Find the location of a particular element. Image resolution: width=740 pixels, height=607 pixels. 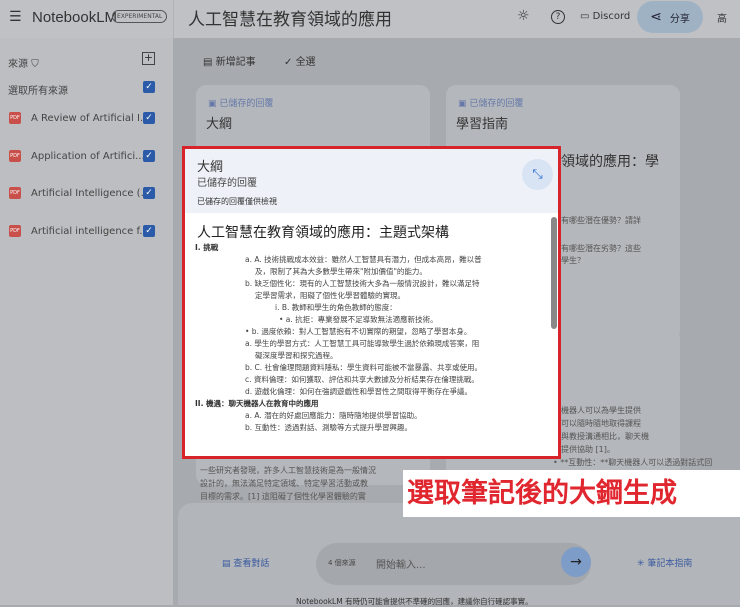

outline-line: b. 互動性：透過對話、測驗等方式提升學習興趣。 is located at coordinates (329, 427).